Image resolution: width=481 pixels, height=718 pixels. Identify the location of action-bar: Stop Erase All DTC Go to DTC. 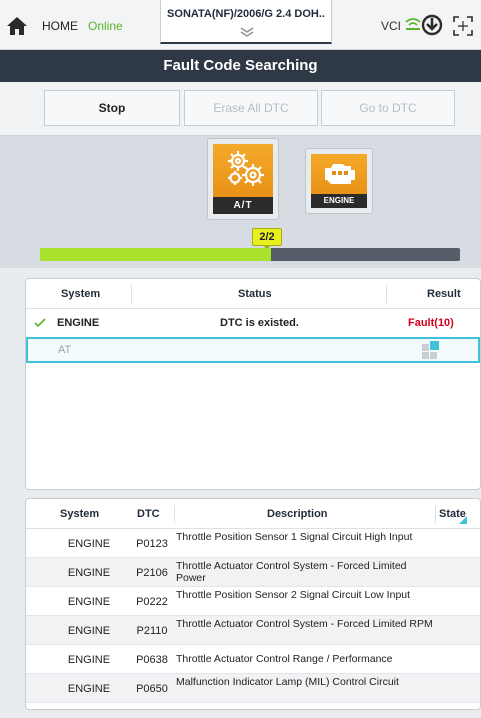
(240, 109).